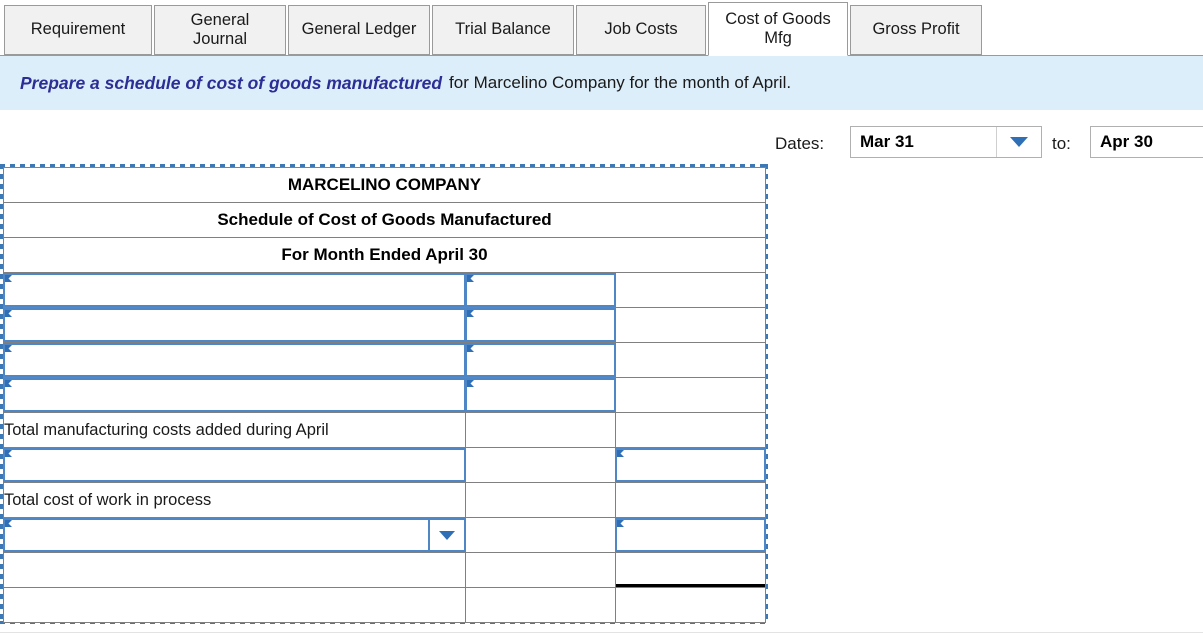  What do you see at coordinates (946, 142) in the screenshot?
I see `date-from-select: Mar 31` at bounding box center [946, 142].